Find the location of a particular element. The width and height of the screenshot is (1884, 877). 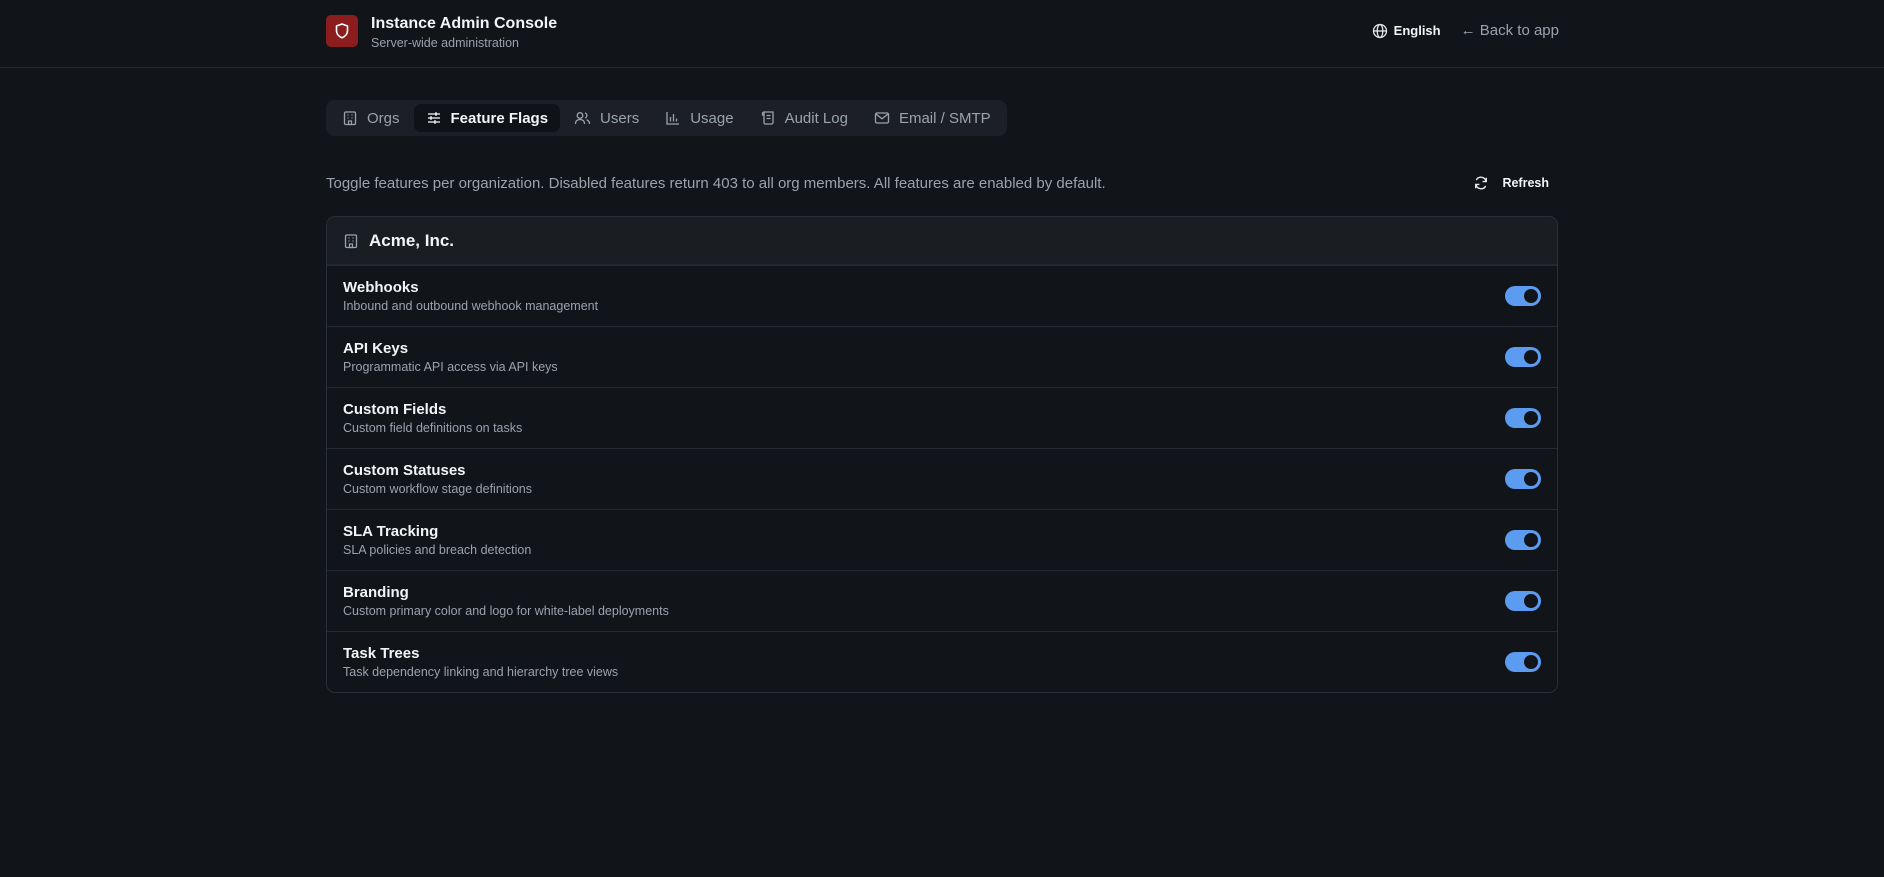

refresh-button: Refresh is located at coordinates (1511, 183).